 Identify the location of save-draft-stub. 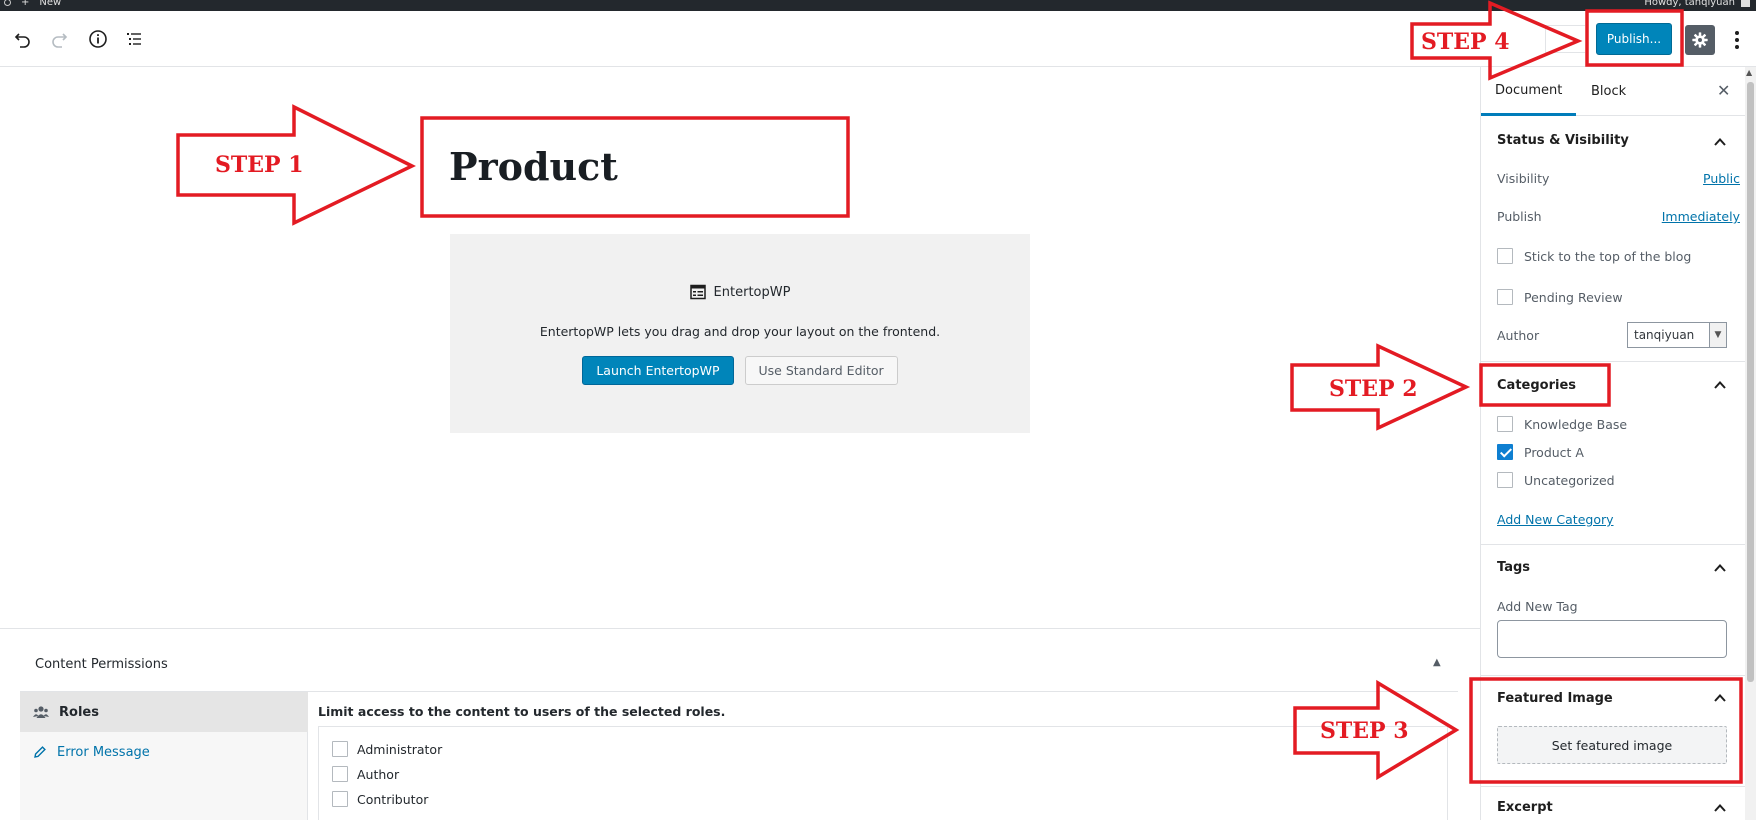
(1565, 39).